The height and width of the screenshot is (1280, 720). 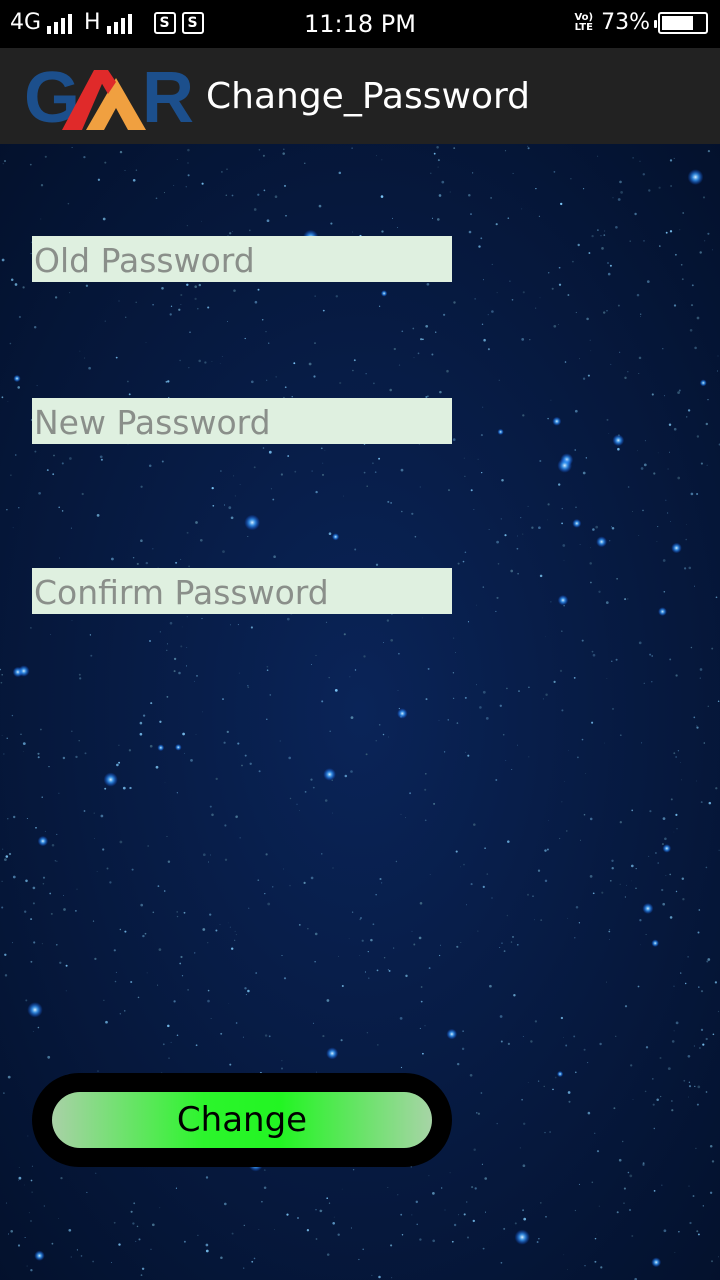 I want to click on change-button: Change, so click(x=242, y=1120).